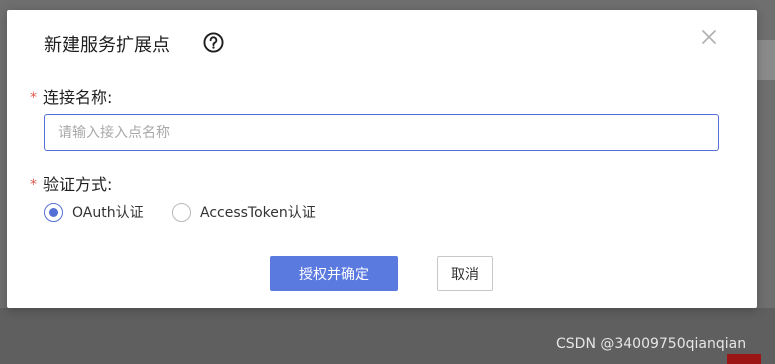 The height and width of the screenshot is (364, 775). I want to click on connection-name-label: * 连接名称:, so click(71, 96).